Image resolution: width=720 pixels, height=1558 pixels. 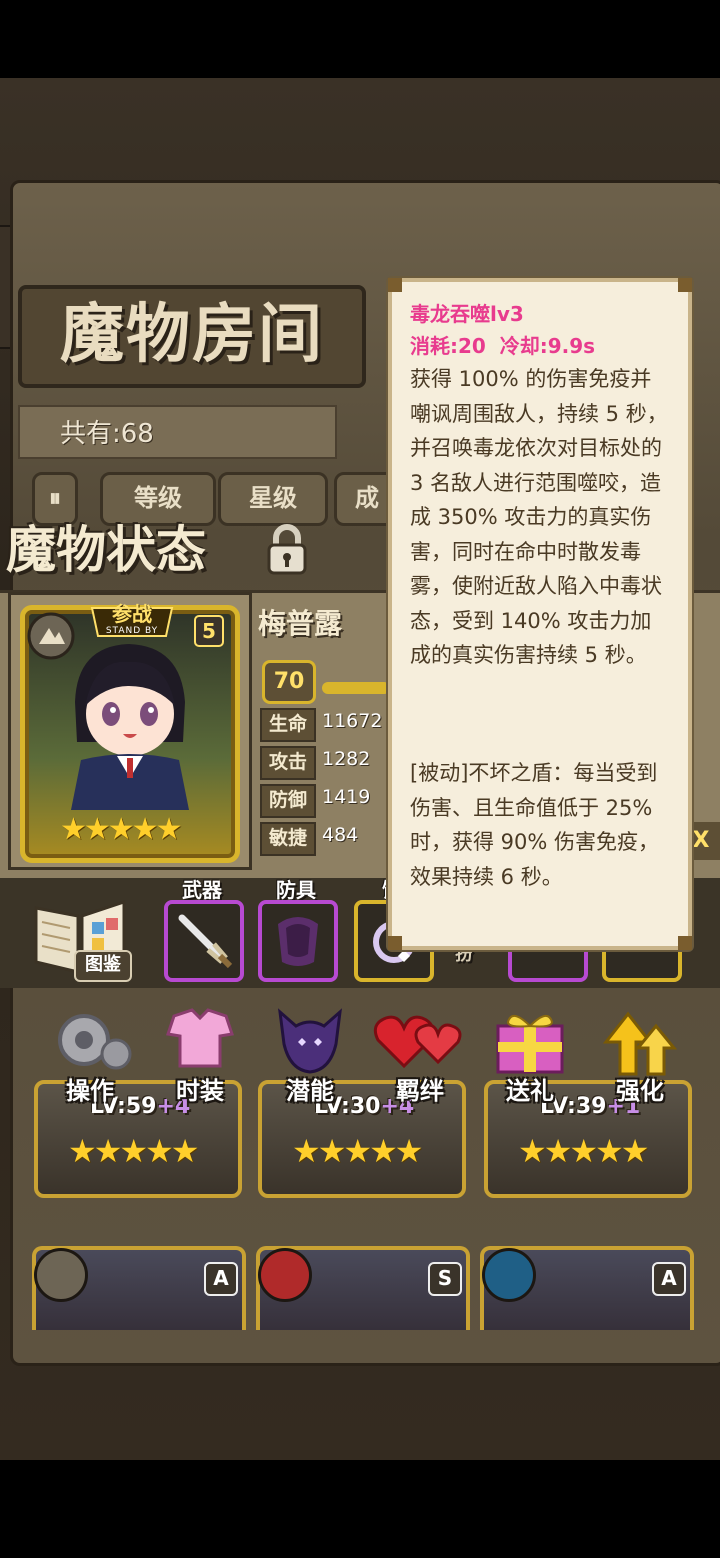 What do you see at coordinates (192, 336) in the screenshot?
I see `room-title: 魔物房间` at bounding box center [192, 336].